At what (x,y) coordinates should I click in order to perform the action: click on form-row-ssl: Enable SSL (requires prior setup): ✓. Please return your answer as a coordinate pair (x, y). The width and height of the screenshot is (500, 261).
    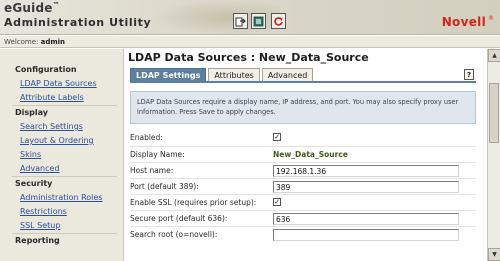
    Looking at the image, I should click on (303, 202).